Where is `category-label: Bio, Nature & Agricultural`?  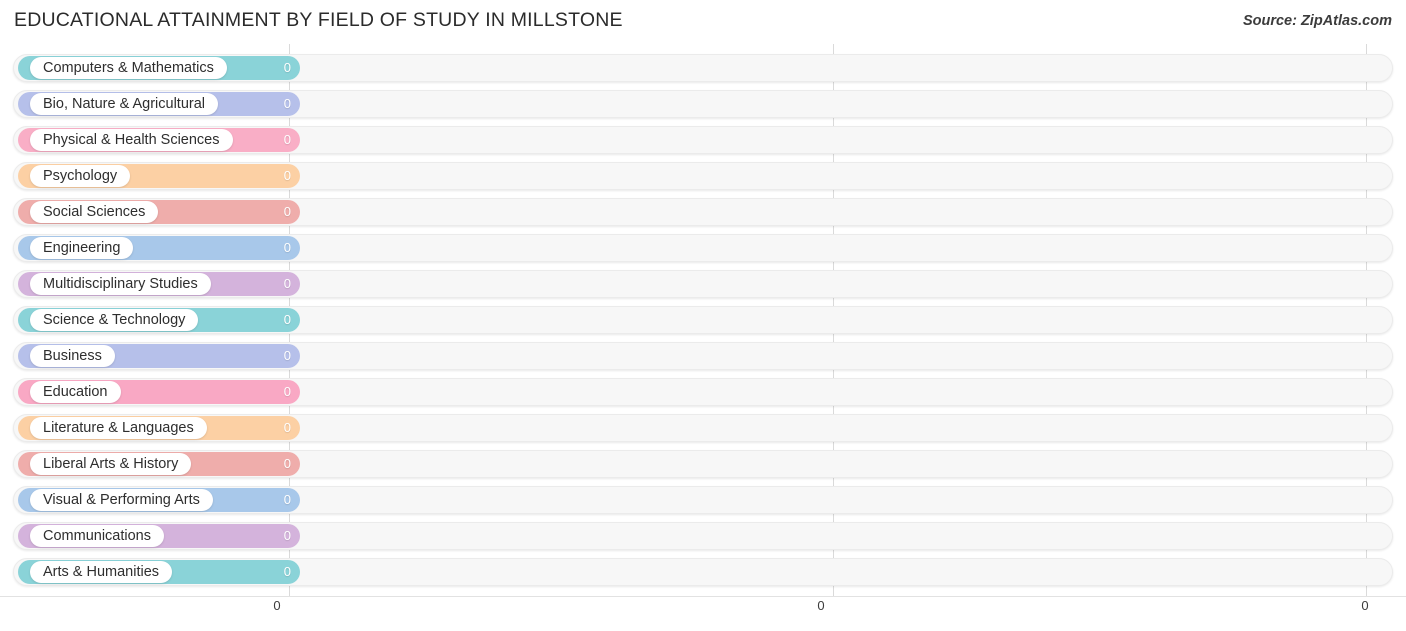
category-label: Bio, Nature & Agricultural is located at coordinates (124, 104).